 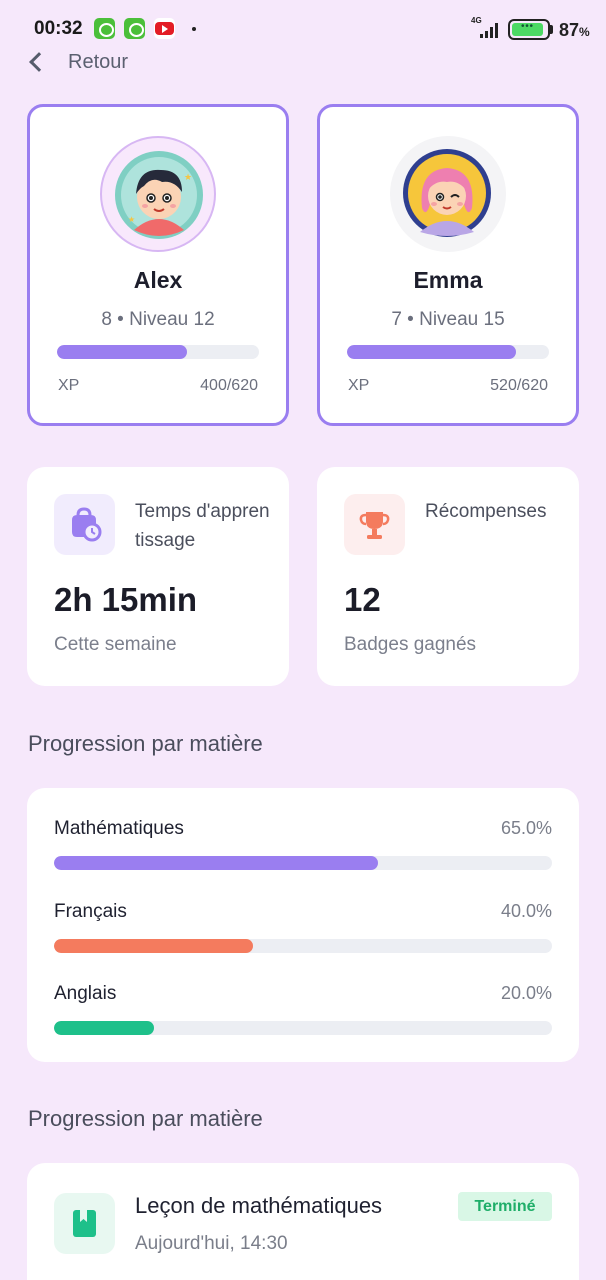 What do you see at coordinates (259, 1205) in the screenshot?
I see `activity-title: Leçon de mathématiques` at bounding box center [259, 1205].